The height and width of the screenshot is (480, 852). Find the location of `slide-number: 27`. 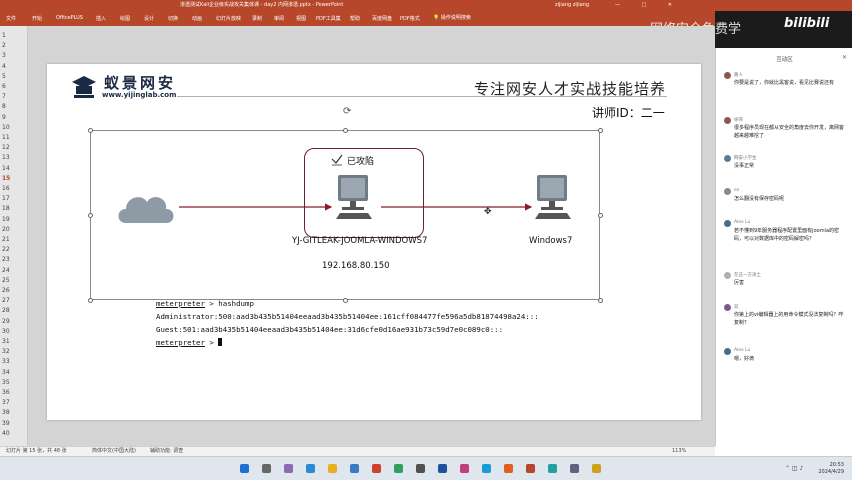

slide-number: 27 is located at coordinates (6, 300).